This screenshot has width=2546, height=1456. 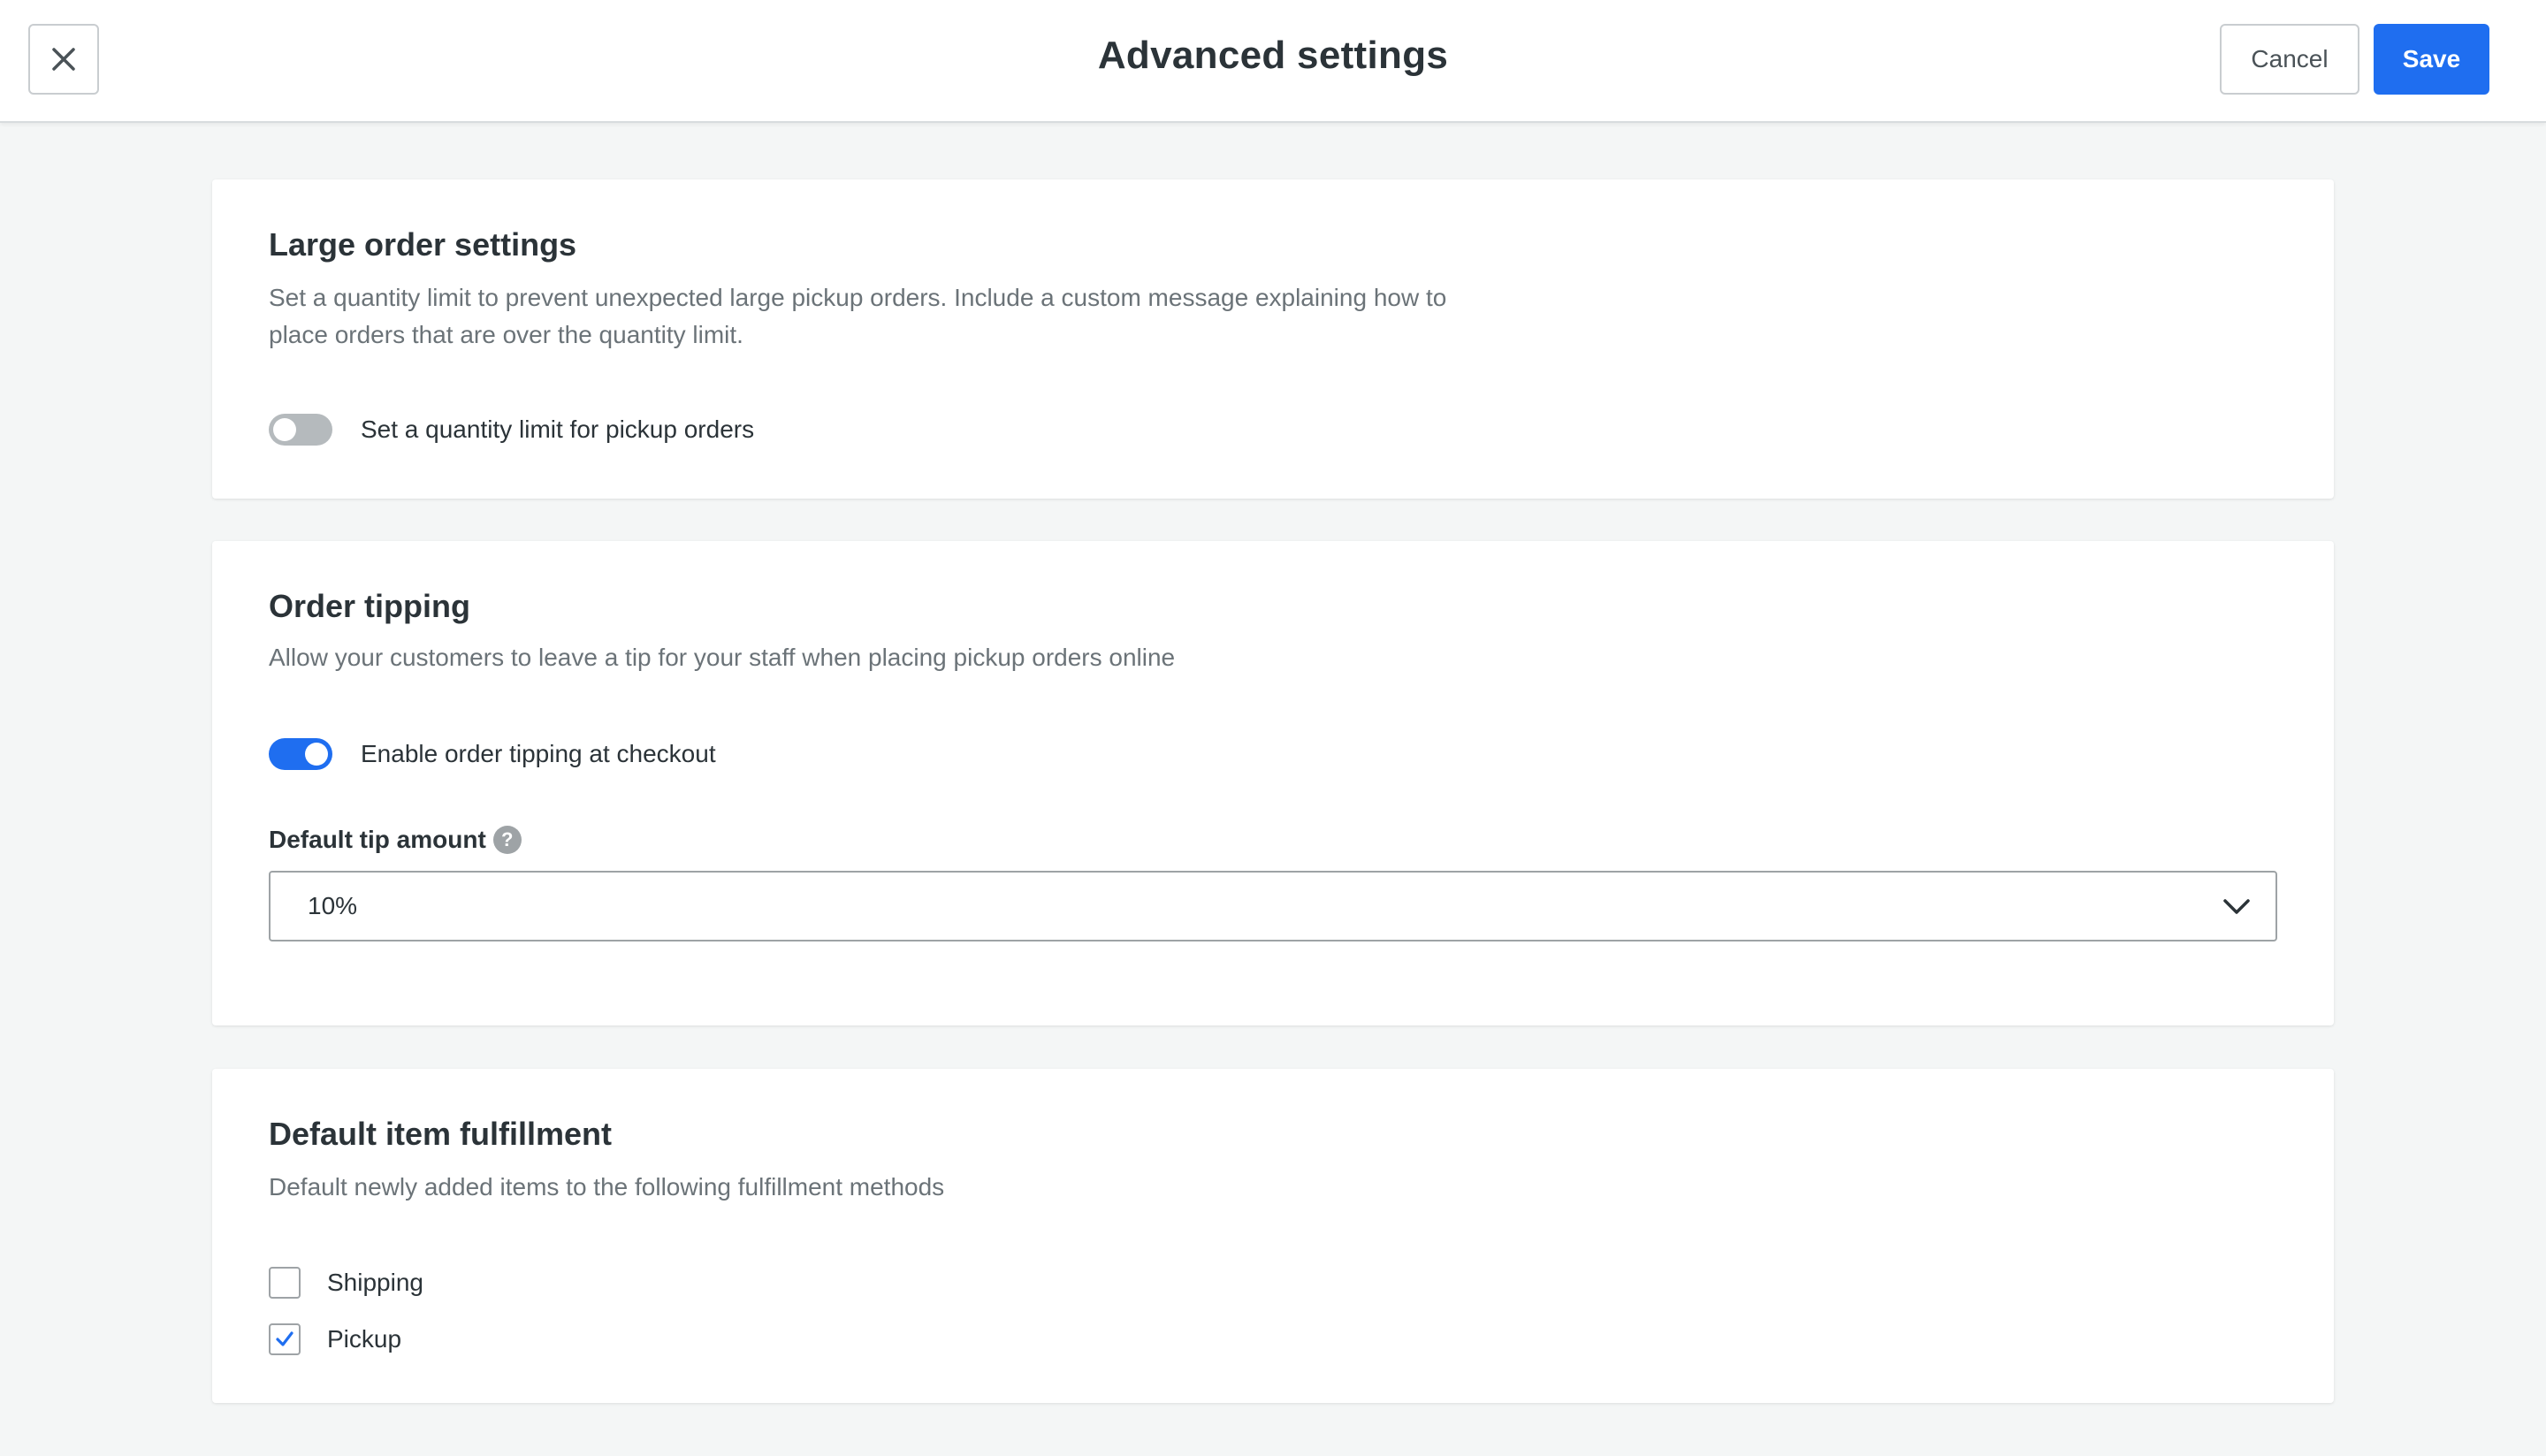 What do you see at coordinates (538, 753) in the screenshot?
I see `order-tipping-toggle-label: Enable order tipping at checkout` at bounding box center [538, 753].